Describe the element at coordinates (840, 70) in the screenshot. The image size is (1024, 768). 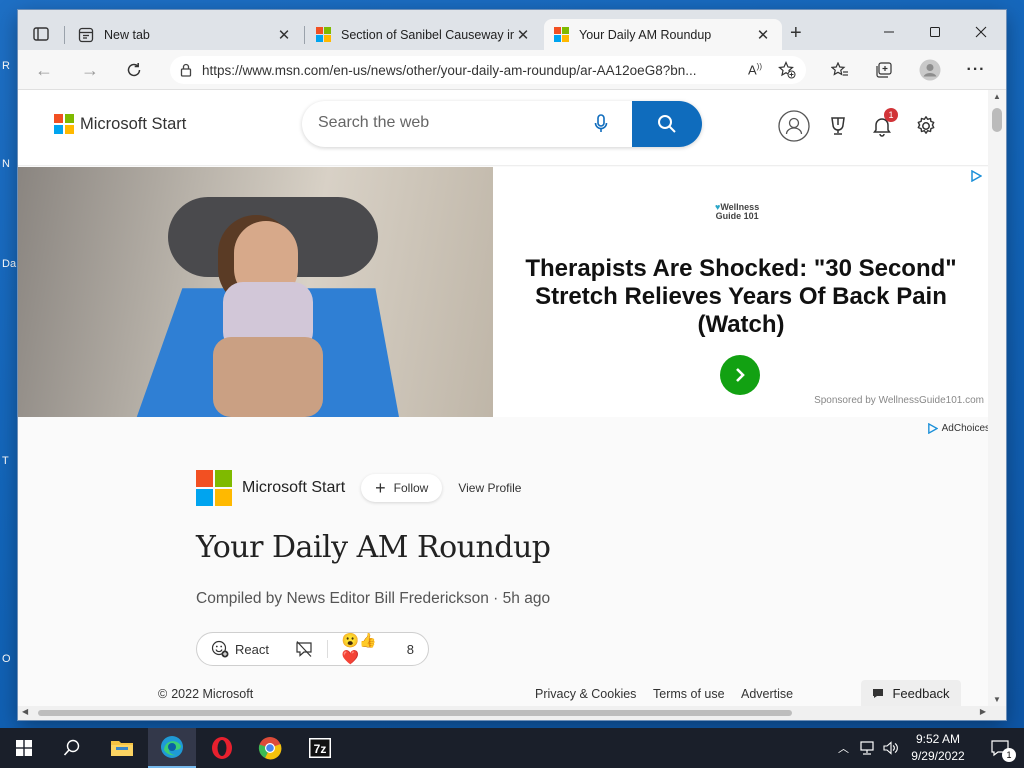
I see `favorites-button` at that location.